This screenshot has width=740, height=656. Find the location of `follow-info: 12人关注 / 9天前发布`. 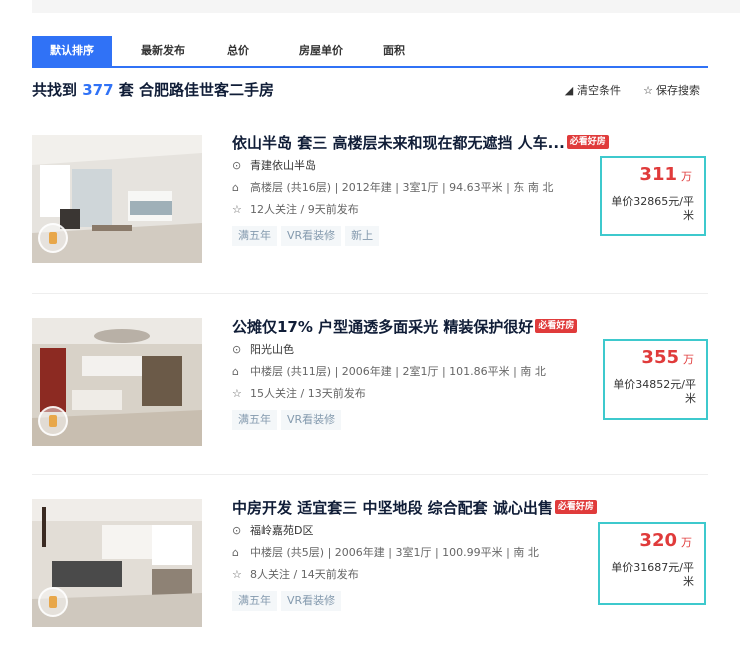

follow-info: 12人关注 / 9天前发布 is located at coordinates (304, 209).